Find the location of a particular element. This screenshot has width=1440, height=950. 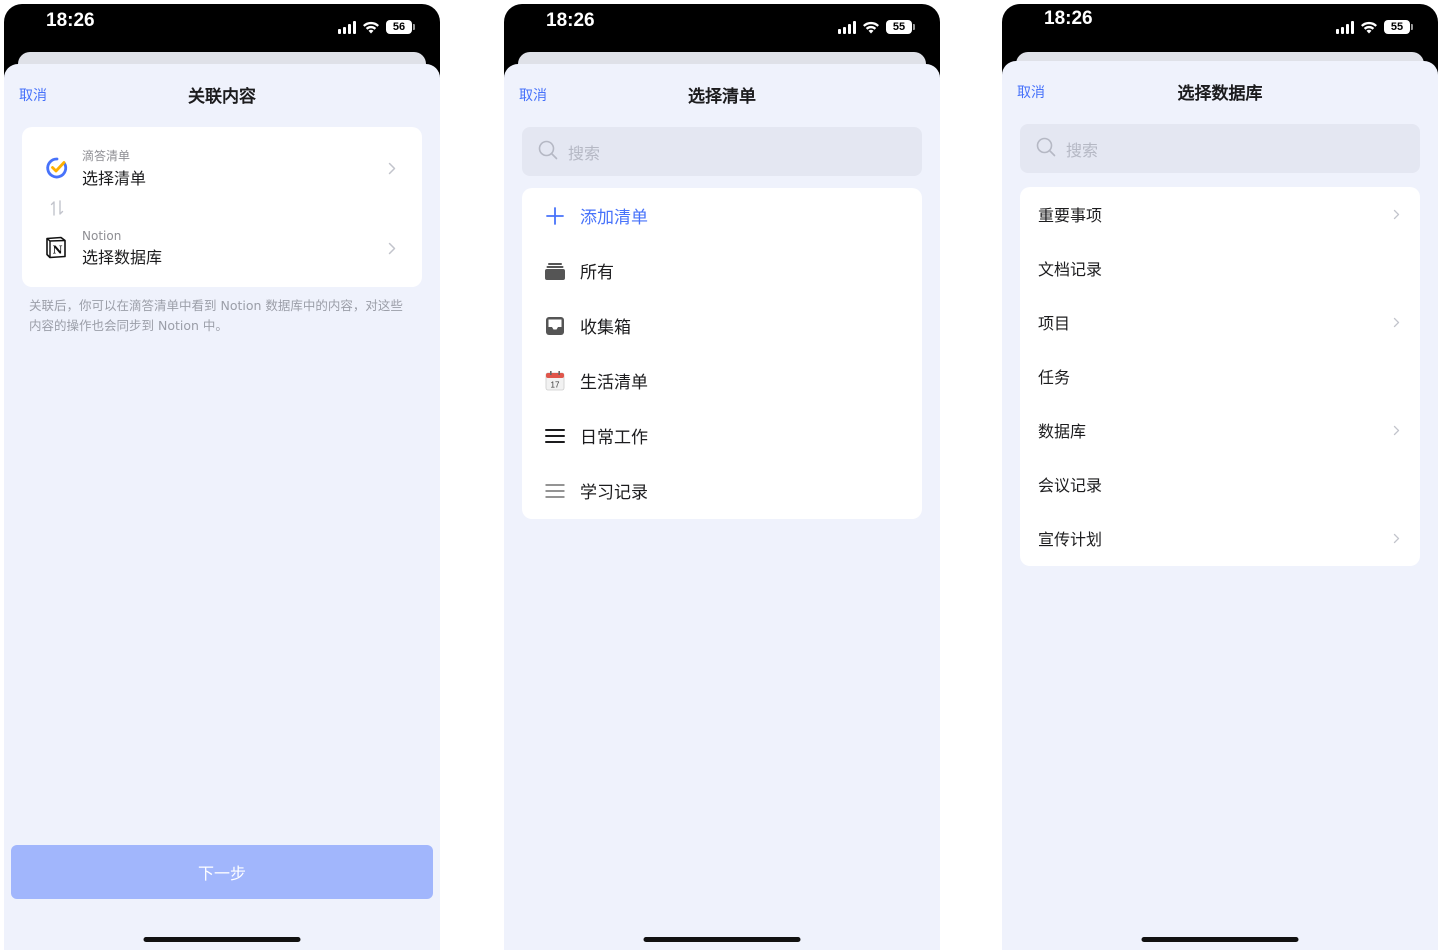

plus-icon is located at coordinates (555, 216).